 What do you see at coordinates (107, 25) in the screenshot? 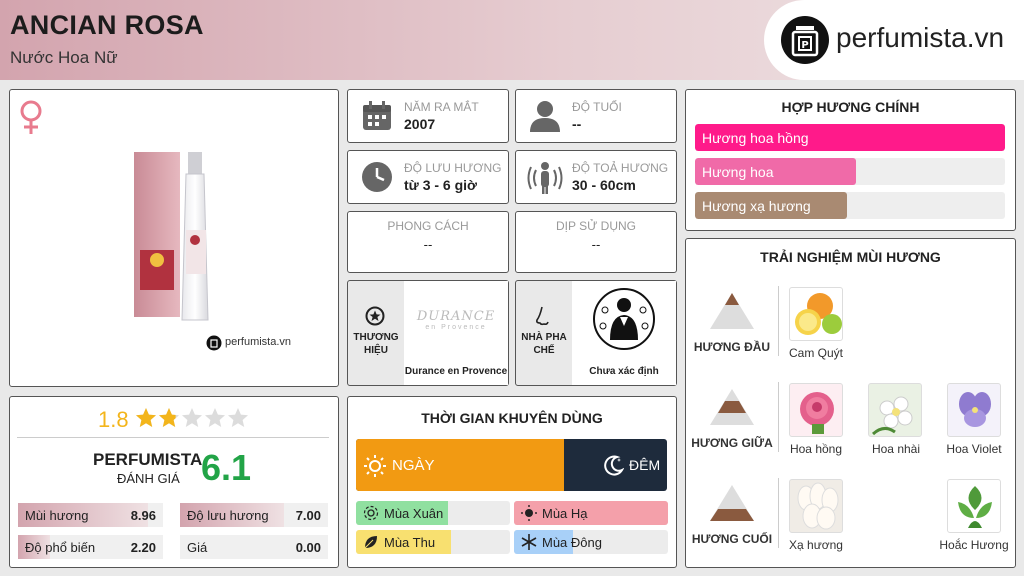
I see `product-title: ANCIAN ROSA` at bounding box center [107, 25].